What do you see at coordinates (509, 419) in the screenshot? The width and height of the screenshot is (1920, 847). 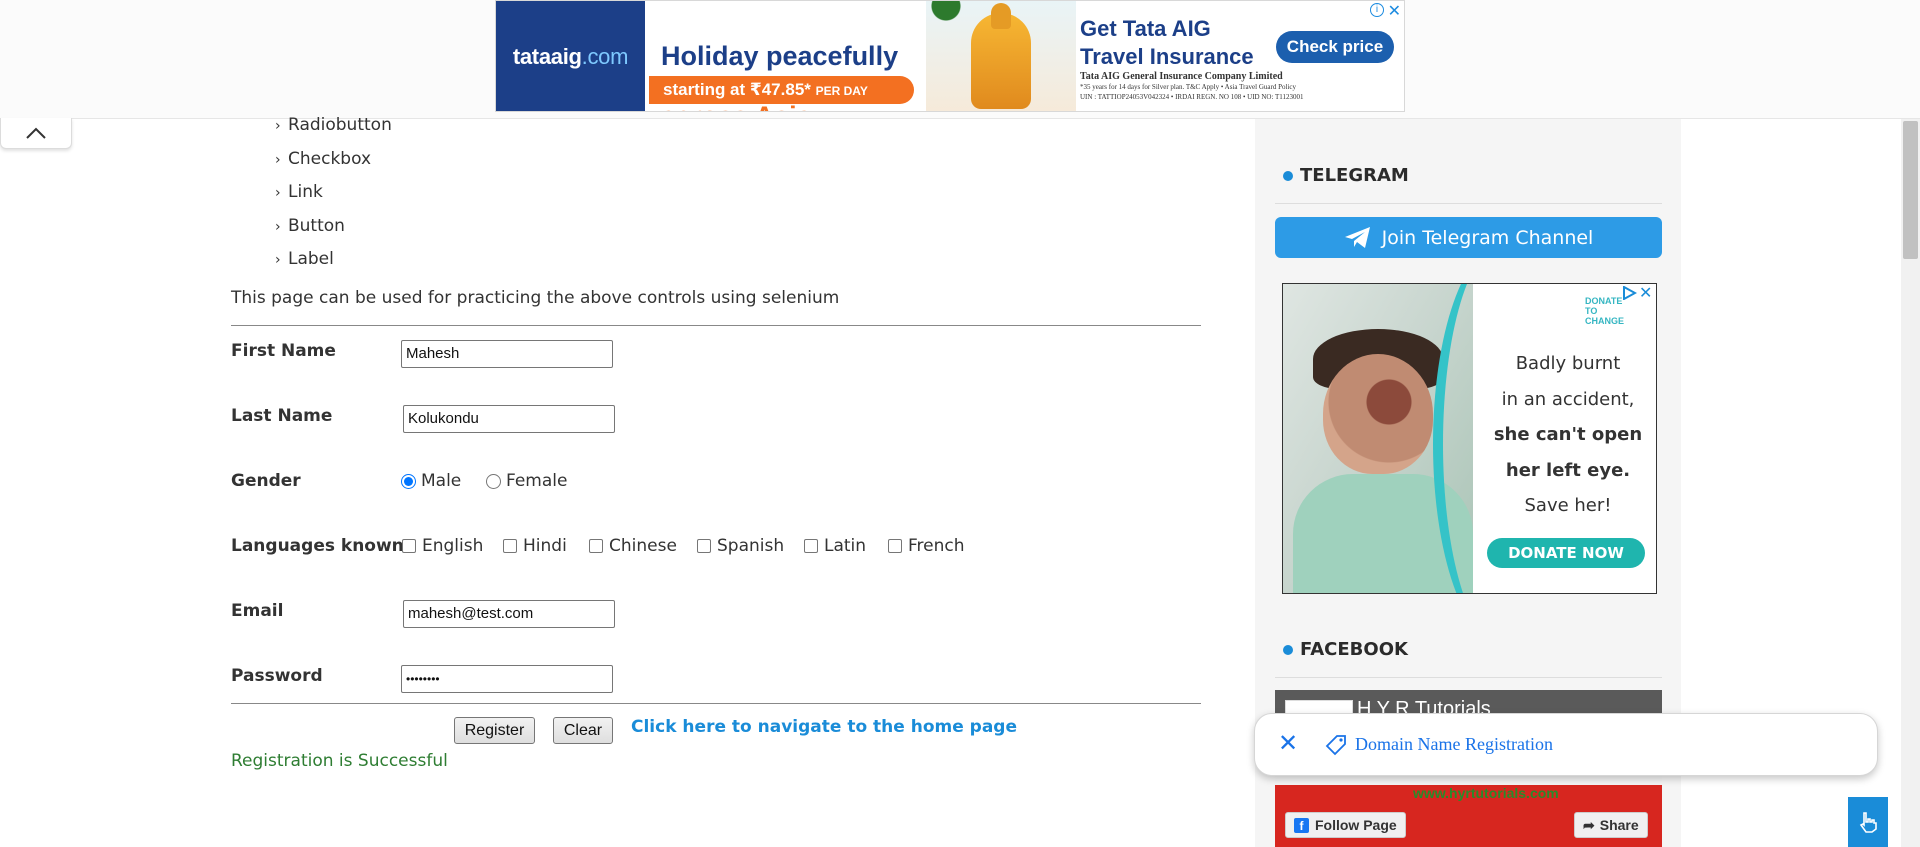 I see `last-name-input: Kolukondu` at bounding box center [509, 419].